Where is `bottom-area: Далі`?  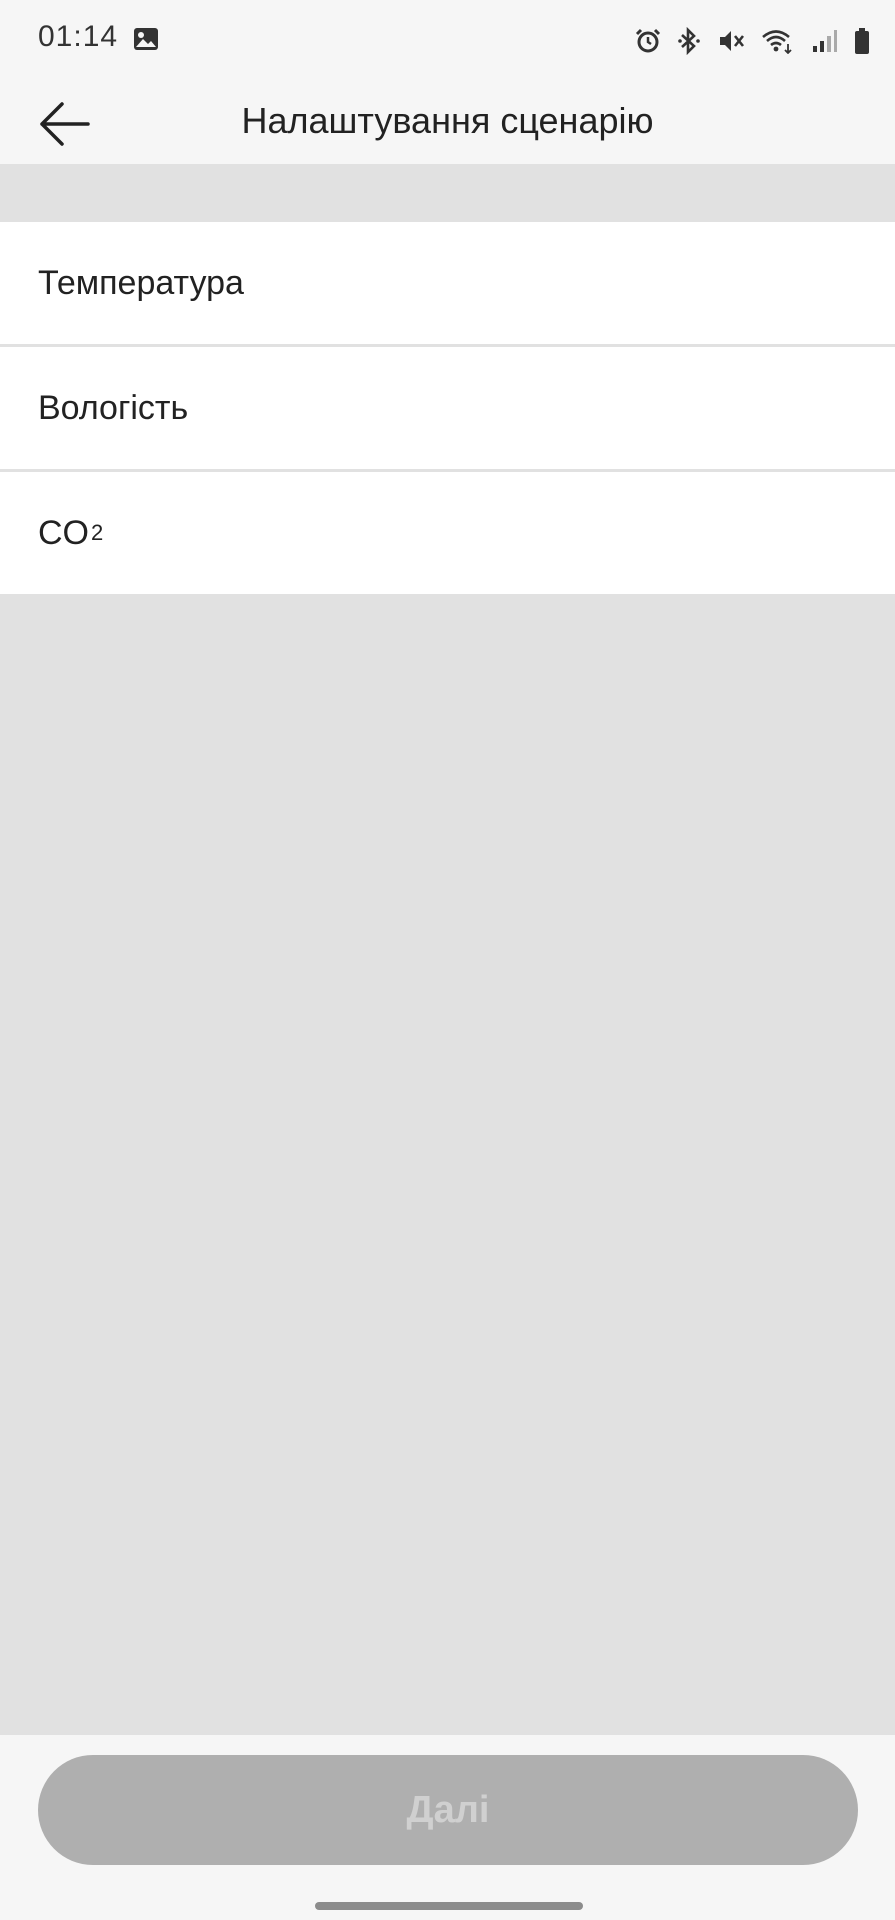
bottom-area: Далі is located at coordinates (447, 1827).